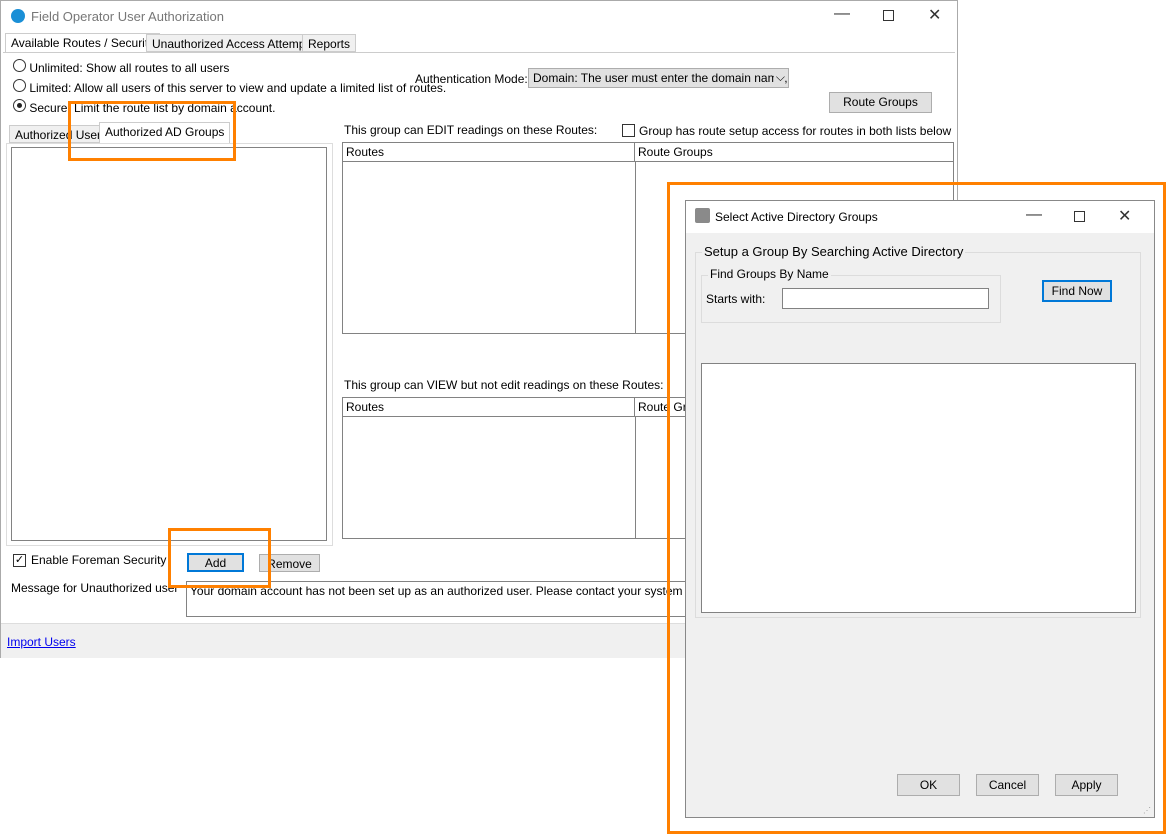 This screenshot has width=1166, height=835. What do you see at coordinates (471, 79) in the screenshot?
I see `auth-mode-label: Authentication Mode:` at bounding box center [471, 79].